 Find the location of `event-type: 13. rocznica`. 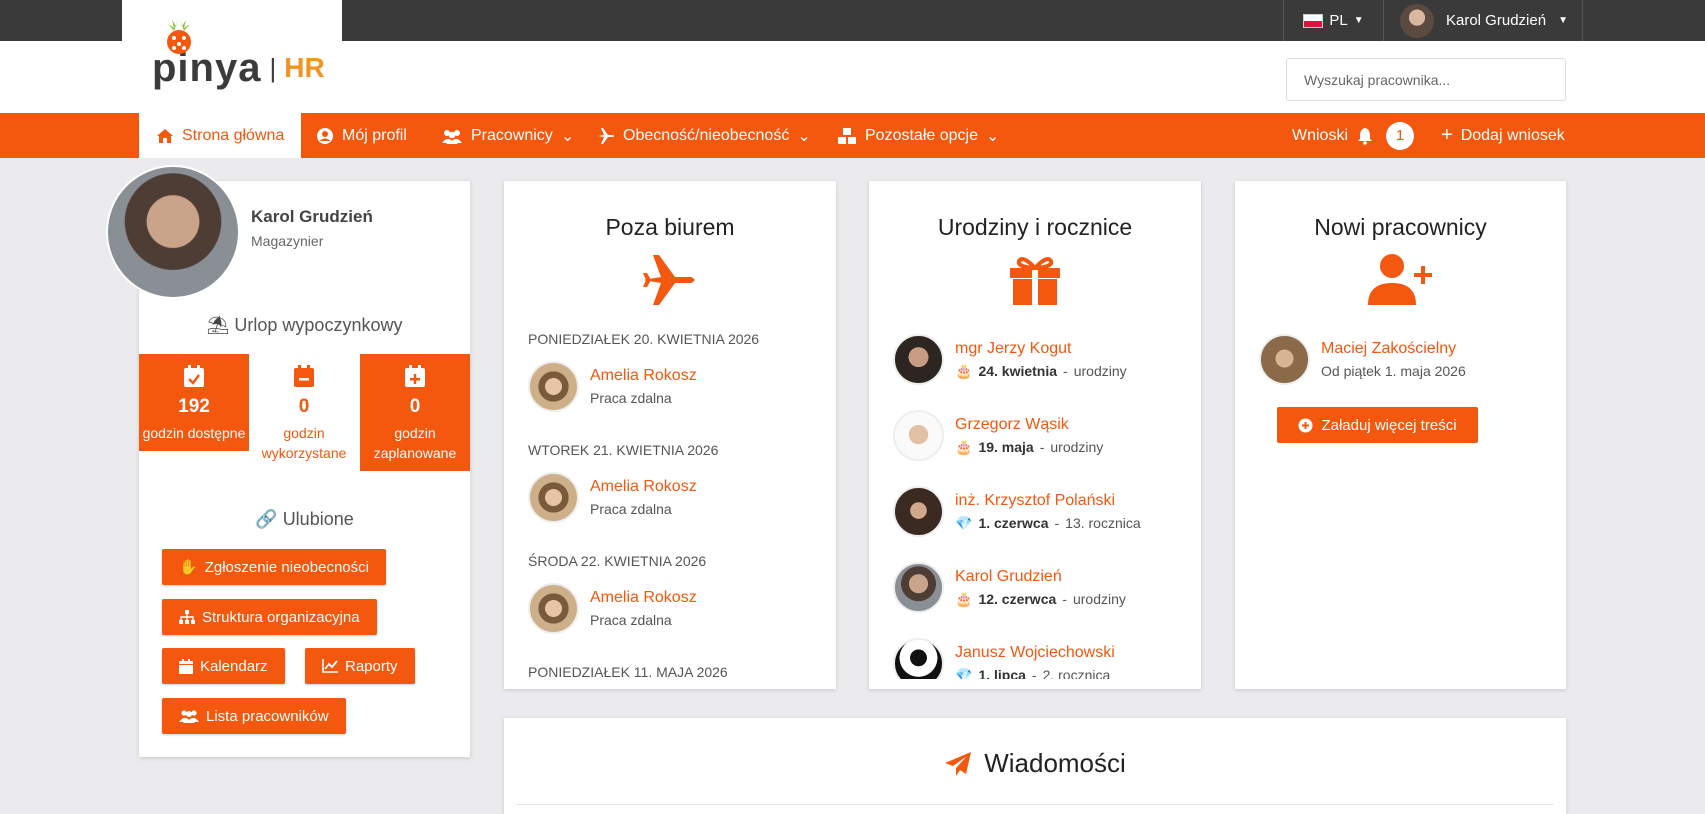

event-type: 13. rocznica is located at coordinates (1103, 523).